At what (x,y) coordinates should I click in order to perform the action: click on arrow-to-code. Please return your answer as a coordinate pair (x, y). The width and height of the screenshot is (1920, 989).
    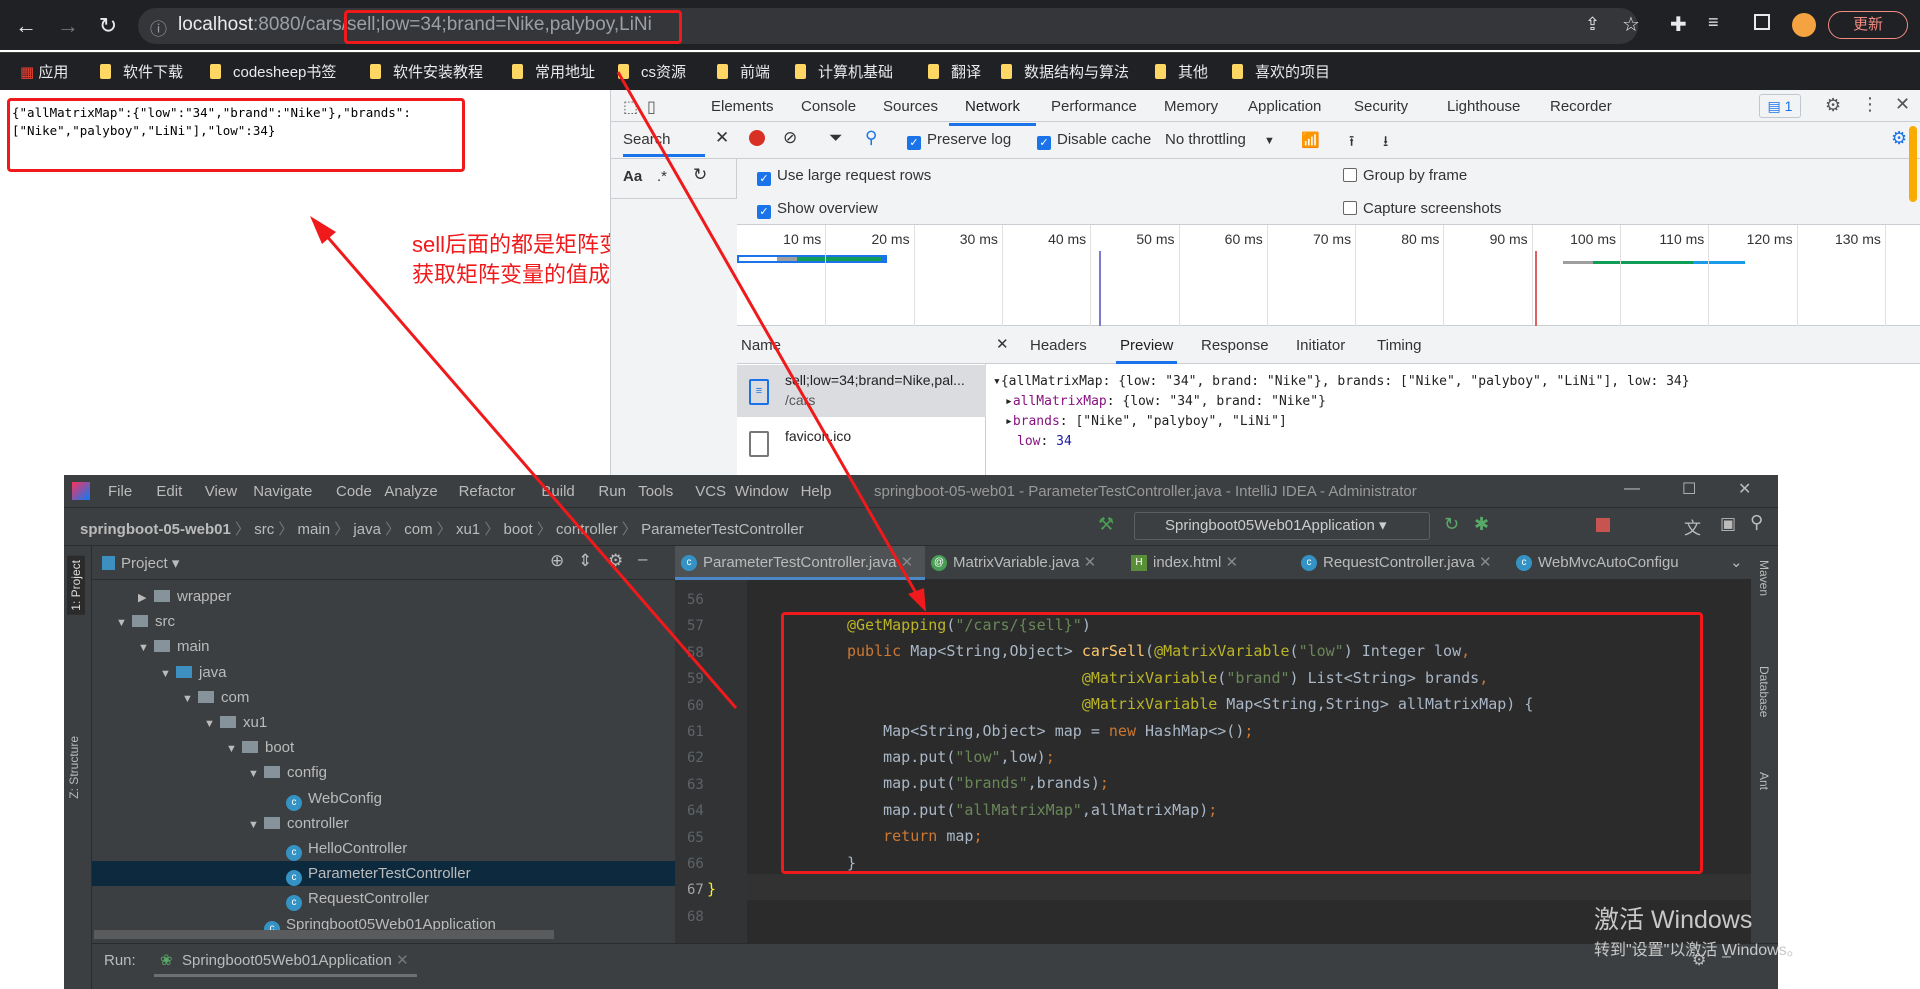
    Looking at the image, I should click on (769, 336).